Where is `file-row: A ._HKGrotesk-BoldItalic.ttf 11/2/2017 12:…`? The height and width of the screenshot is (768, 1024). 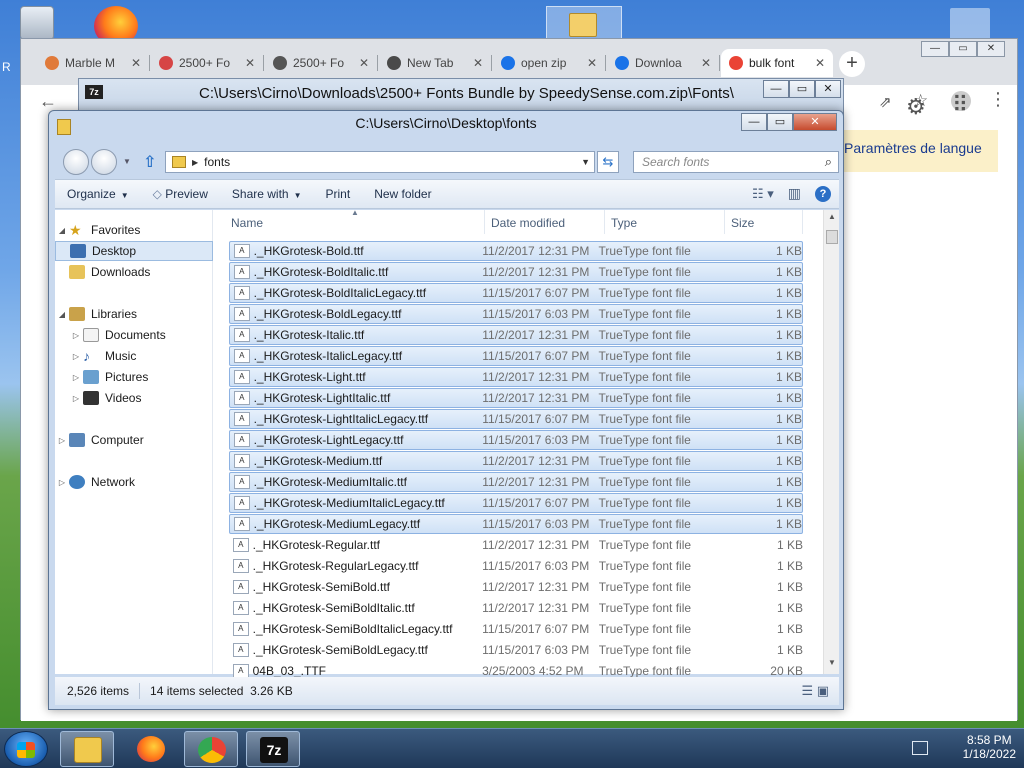 file-row: A ._HKGrotesk-BoldItalic.ttf 11/2/2017 12:… is located at coordinates (516, 272).